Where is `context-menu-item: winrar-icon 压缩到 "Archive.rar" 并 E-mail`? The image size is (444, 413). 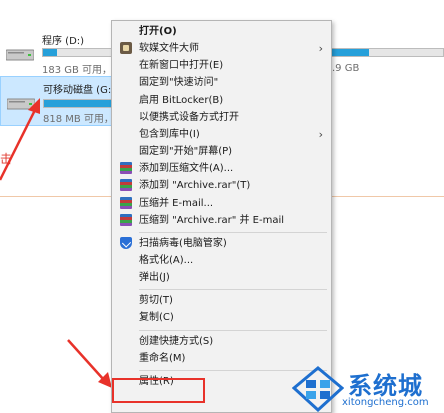 context-menu-item: winrar-icon 压缩到 "Archive.rar" 并 E-mail is located at coordinates (221, 220).